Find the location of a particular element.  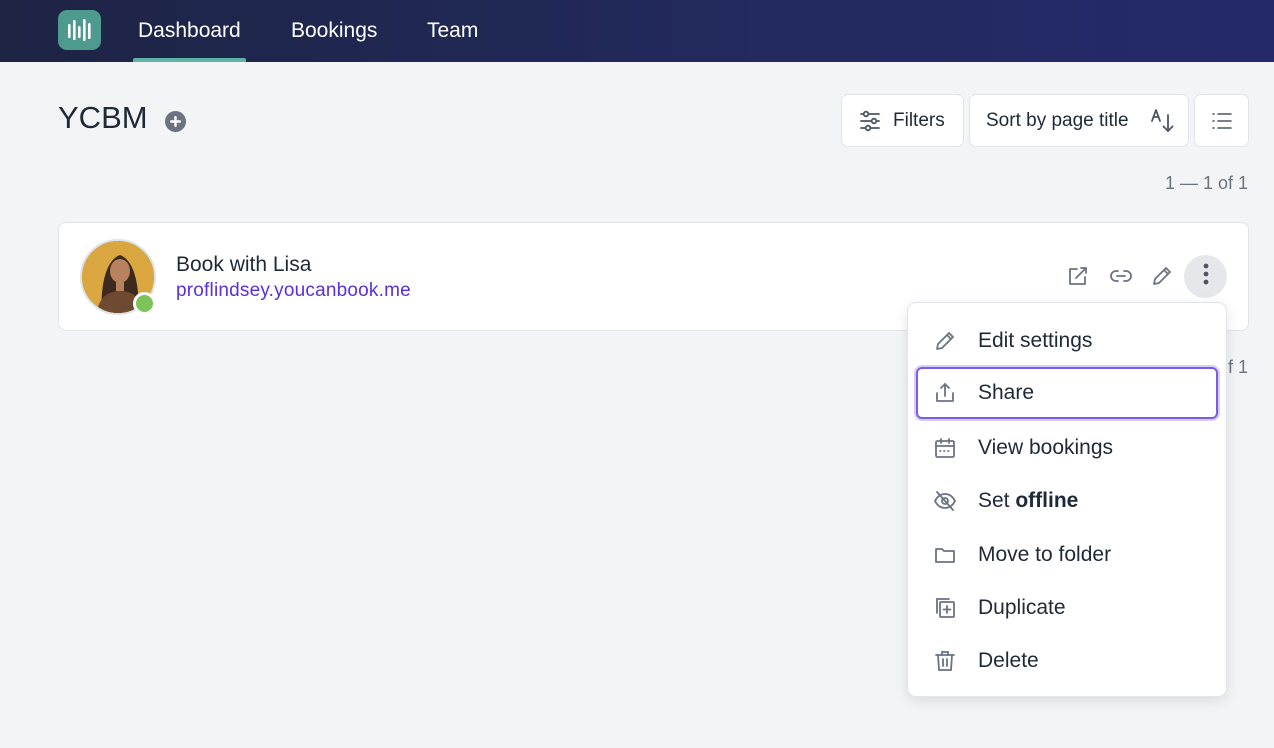

menu-item-label: View bookings is located at coordinates (1046, 447).